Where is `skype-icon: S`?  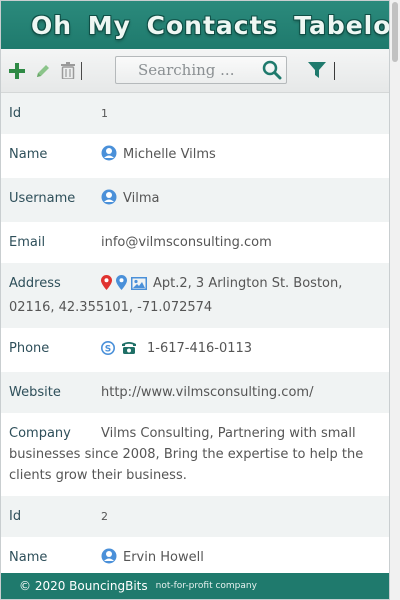
skype-icon: S is located at coordinates (108, 351).